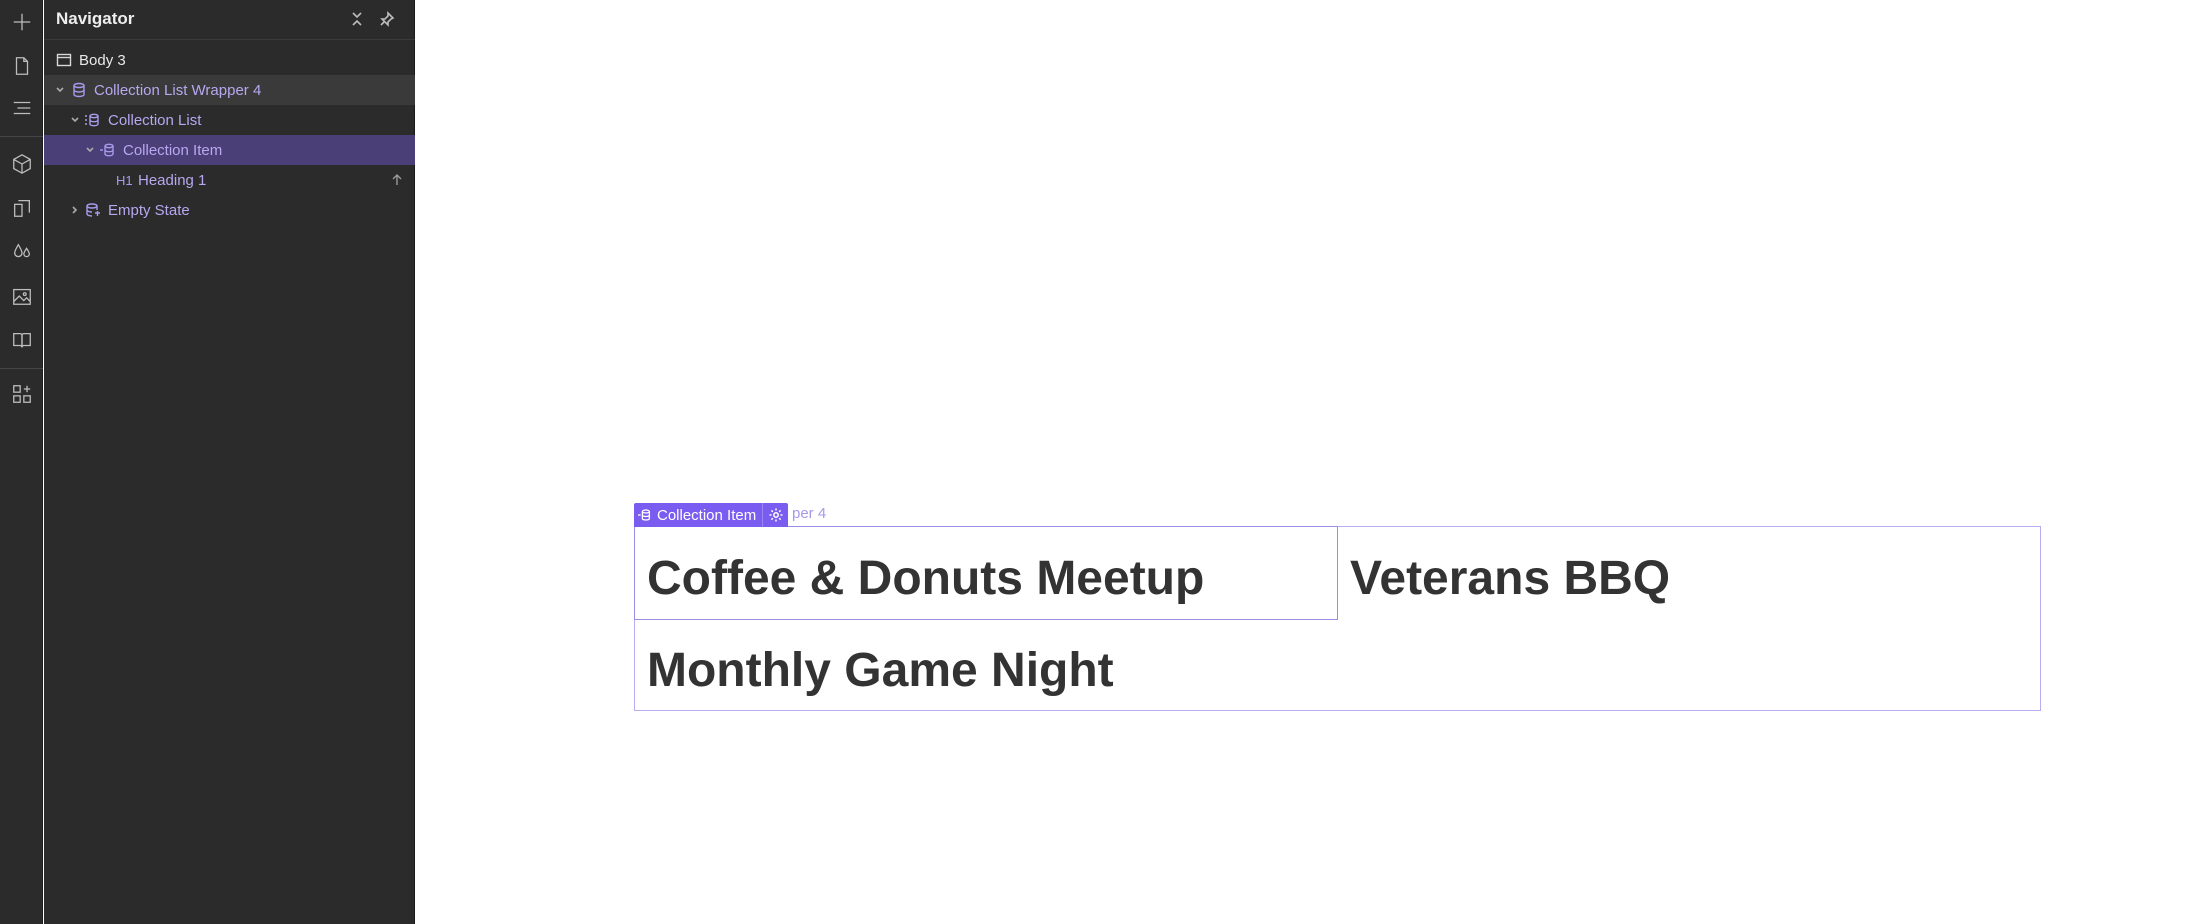 The image size is (2212, 924). I want to click on selection-tag: Collection Item, so click(711, 515).